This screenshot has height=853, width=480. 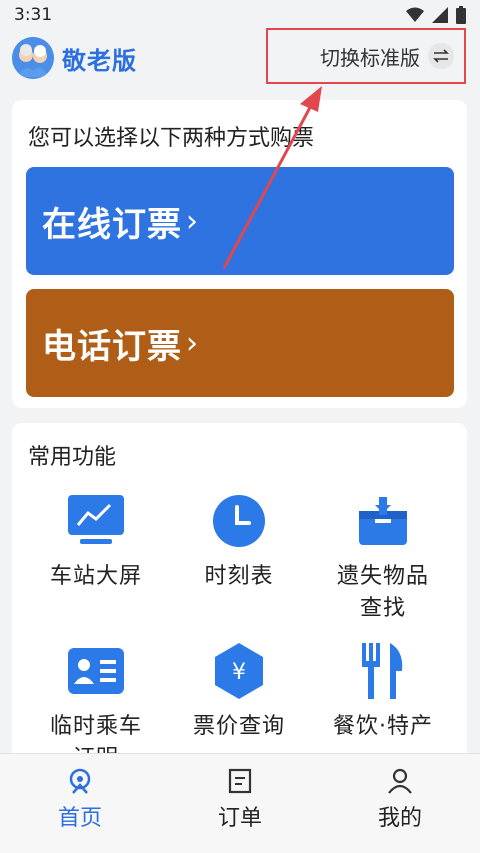 I want to click on home-train-icon, so click(x=80, y=781).